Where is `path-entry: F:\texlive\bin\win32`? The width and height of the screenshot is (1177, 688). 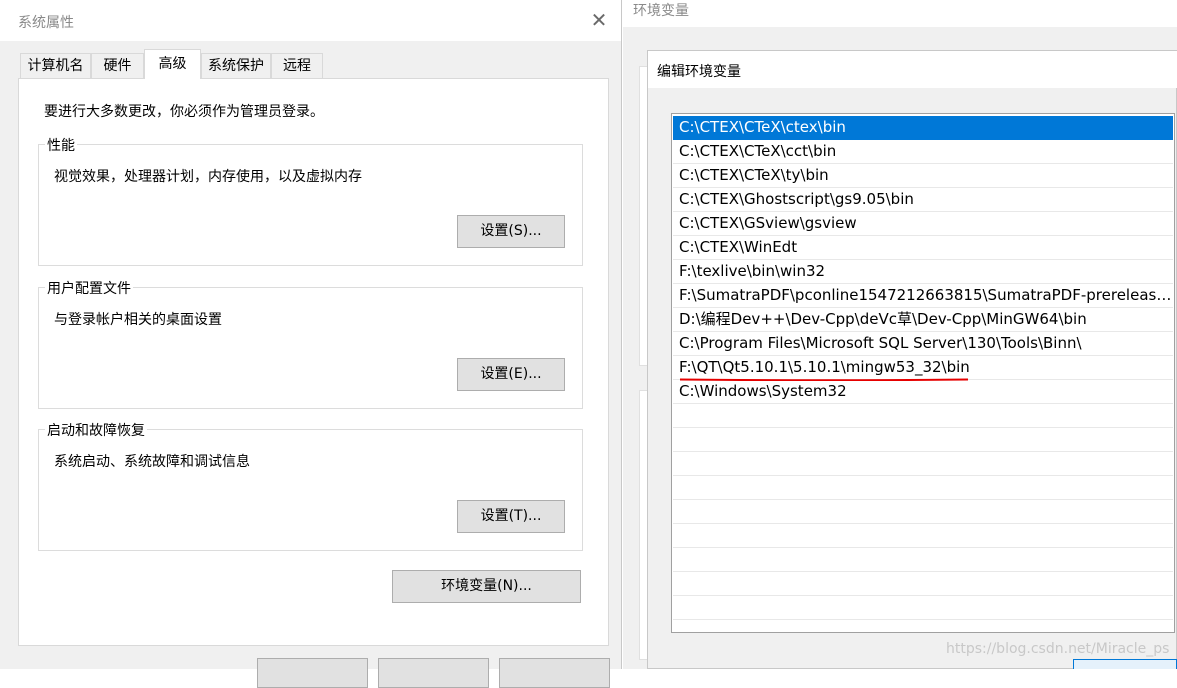 path-entry: F:\texlive\bin\win32 is located at coordinates (923, 272).